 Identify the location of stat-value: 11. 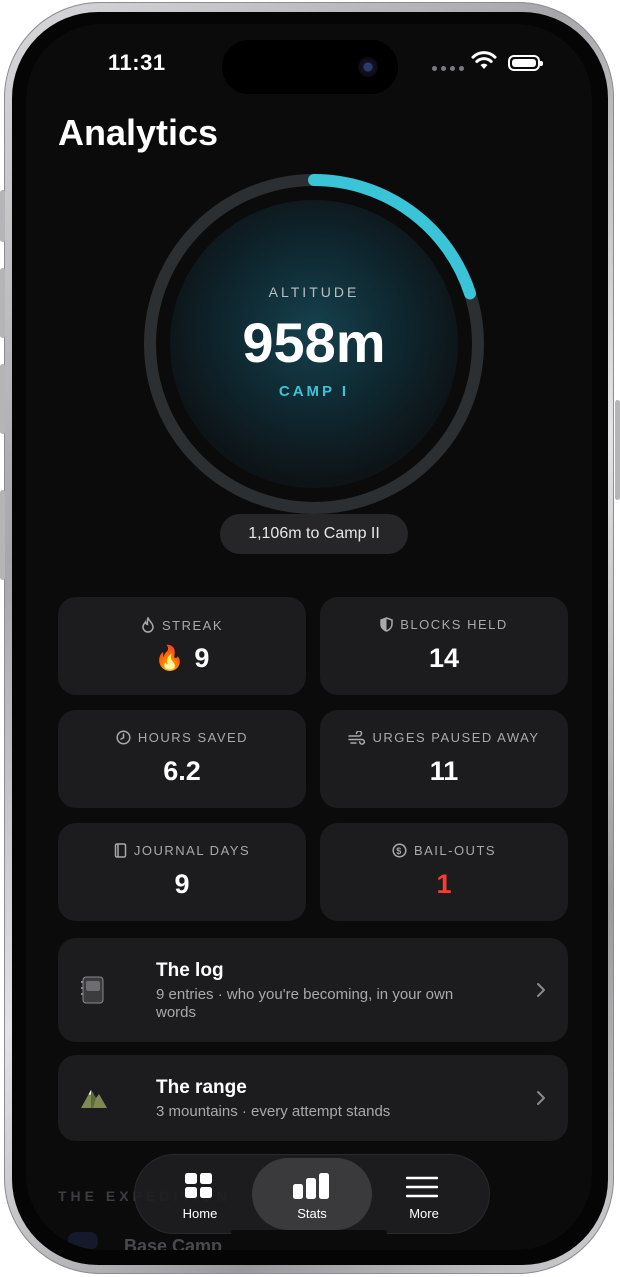
(444, 771).